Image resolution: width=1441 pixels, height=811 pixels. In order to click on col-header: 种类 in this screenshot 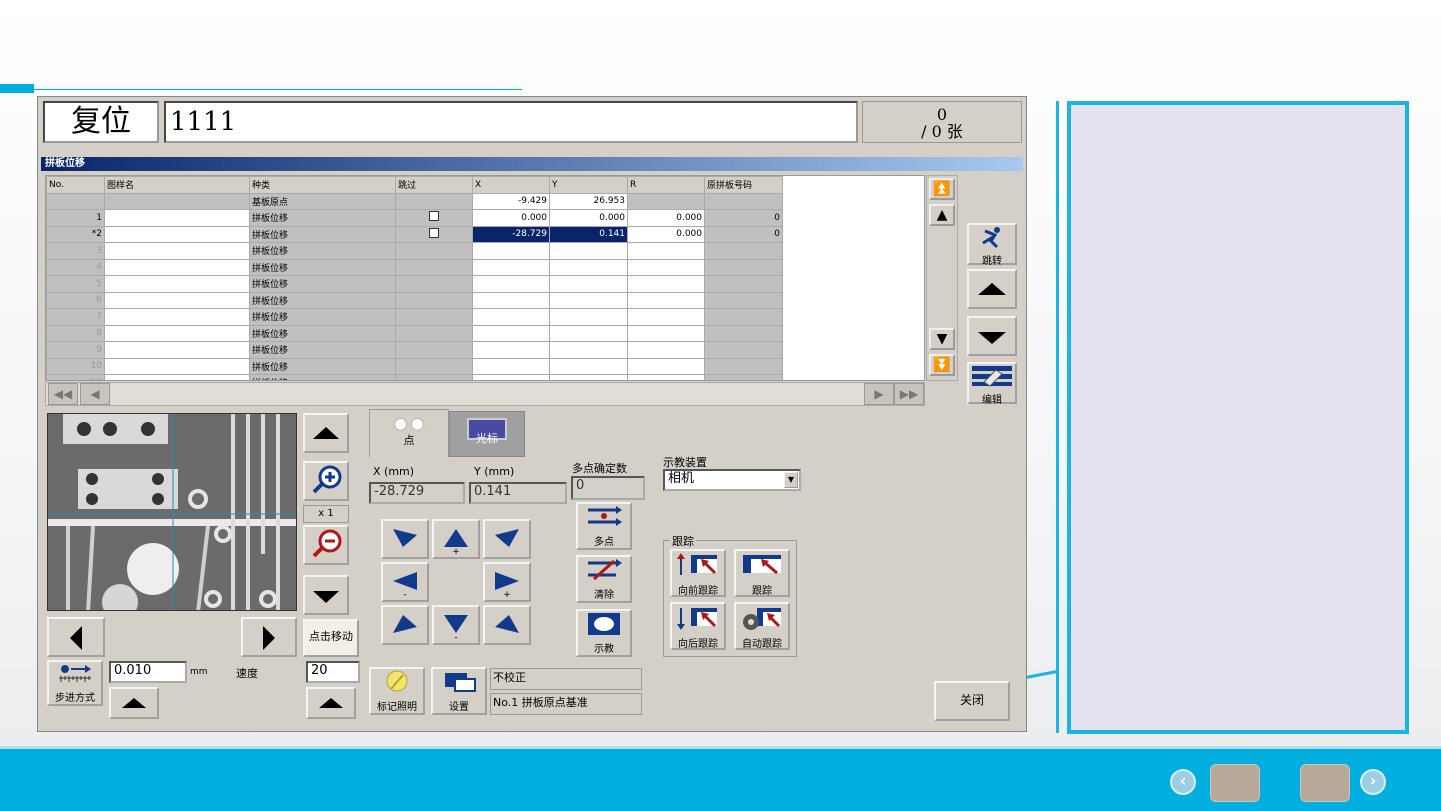, I will do `click(322, 185)`.